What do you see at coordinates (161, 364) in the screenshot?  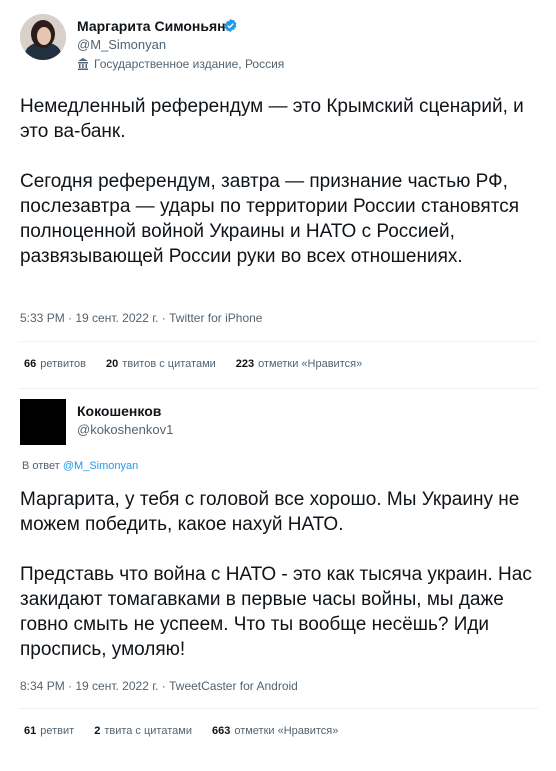 I see `quote-tweets-count: 20 твитов с цитатами` at bounding box center [161, 364].